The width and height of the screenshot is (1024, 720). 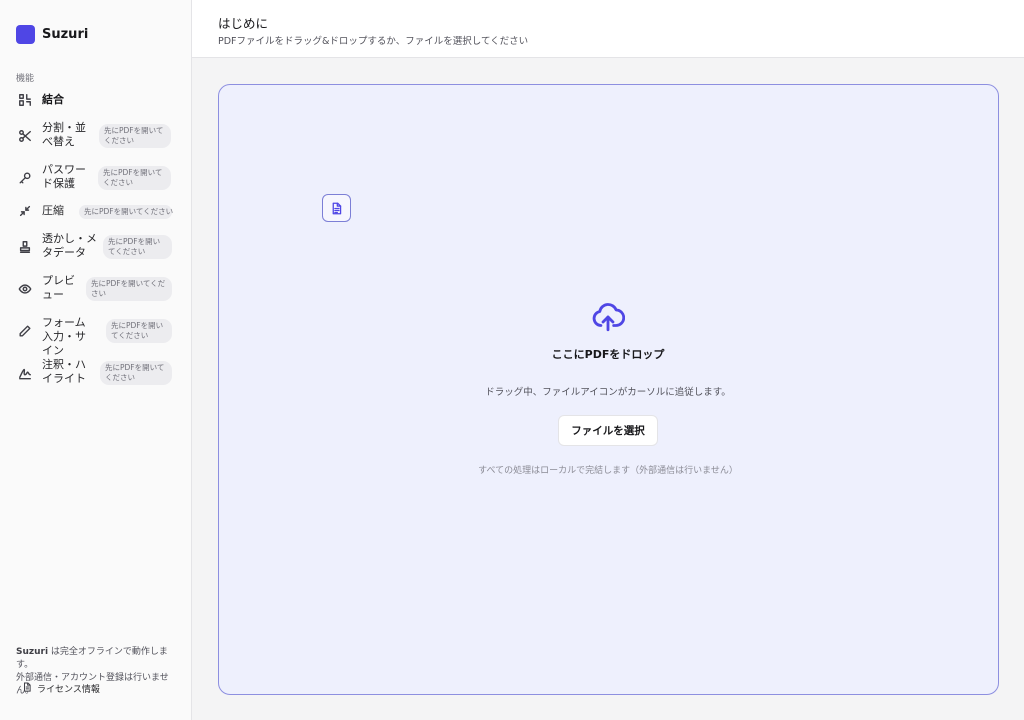 I want to click on sidebar-item-annotate: 注釈・ハイライト 先にPDFを開いてください, so click(x=96, y=373).